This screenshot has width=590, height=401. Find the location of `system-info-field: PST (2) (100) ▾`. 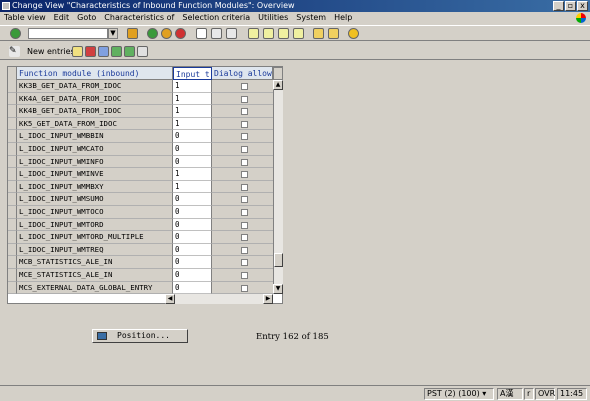

system-info-field: PST (2) (100) ▾ is located at coordinates (459, 394).